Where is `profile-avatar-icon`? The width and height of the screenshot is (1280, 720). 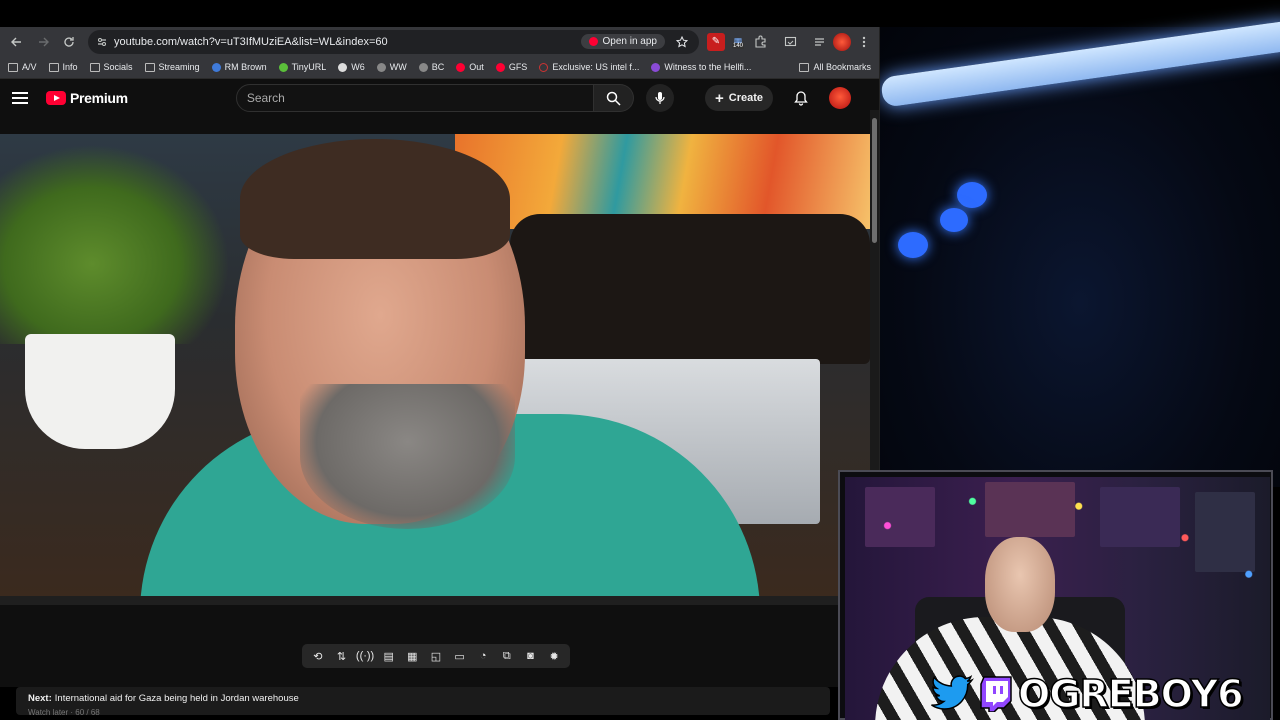
profile-avatar-icon is located at coordinates (842, 41).